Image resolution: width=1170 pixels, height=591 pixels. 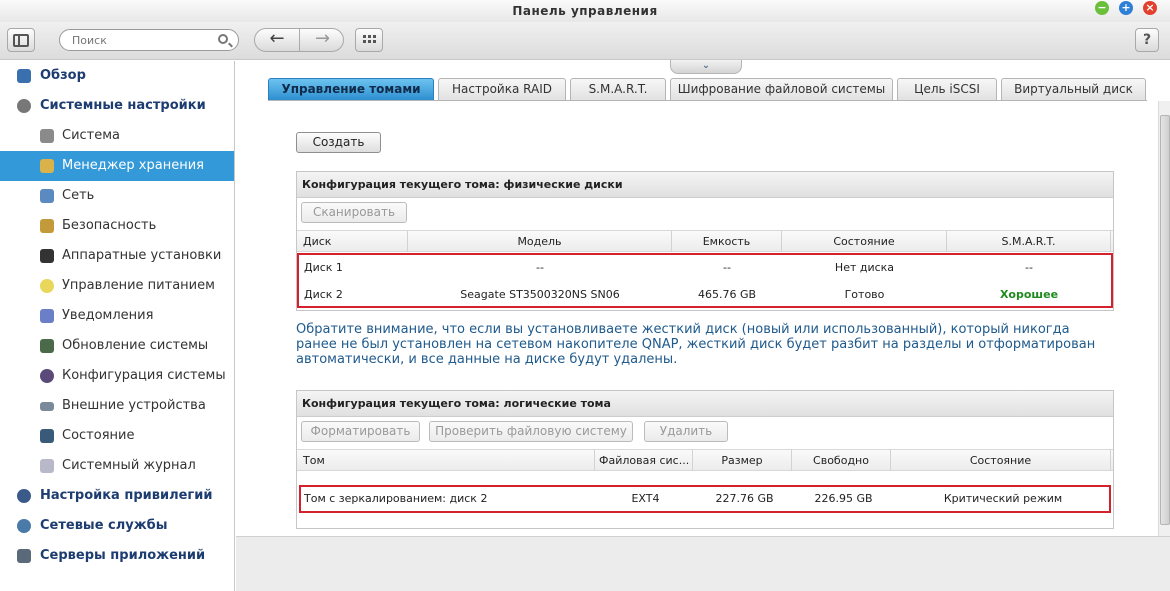 I want to click on vertical-scrollbar, so click(x=1164, y=318).